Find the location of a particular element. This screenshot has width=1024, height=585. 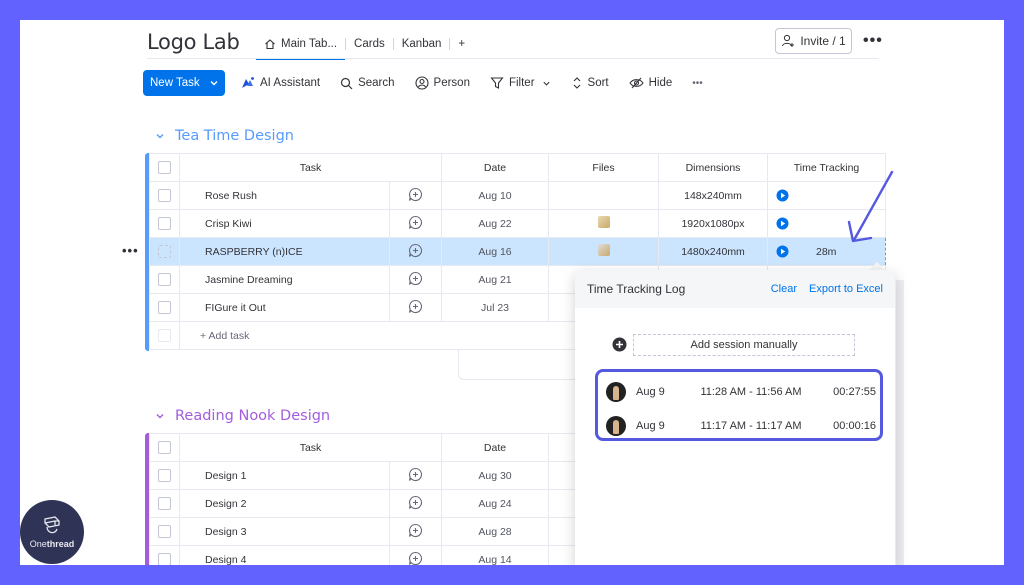

date-cell: Aug 28 is located at coordinates (495, 531).